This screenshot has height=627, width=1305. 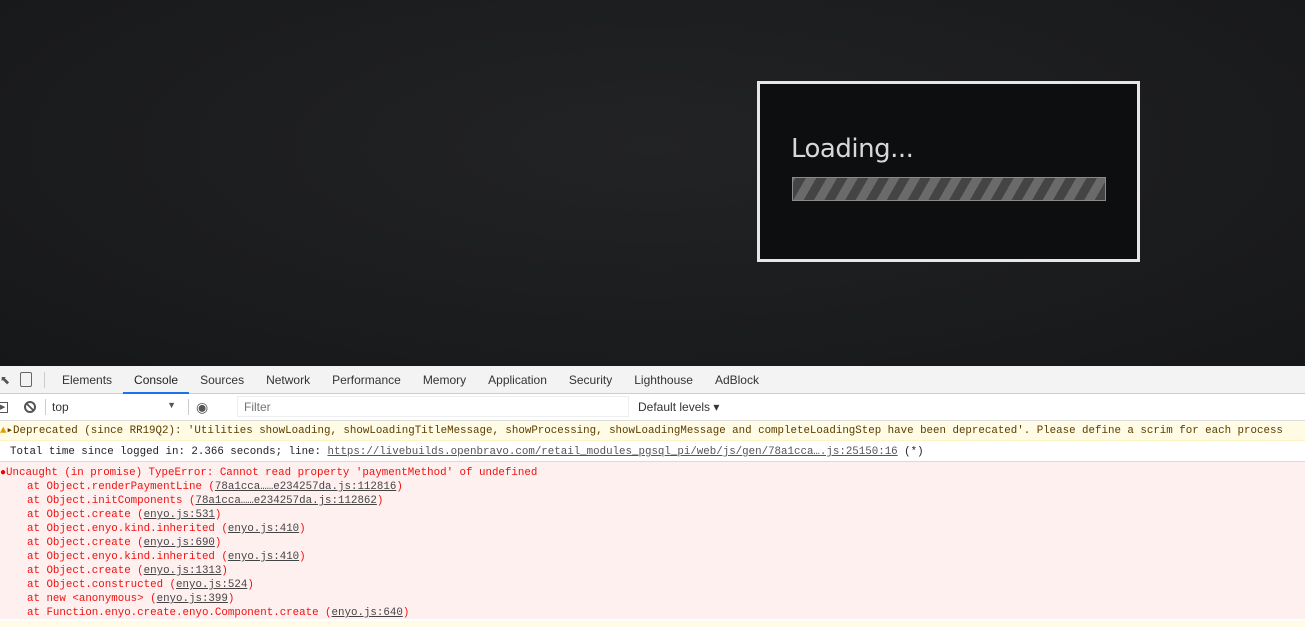 What do you see at coordinates (652, 599) in the screenshot?
I see `stack-frame: at new <anonymous> (enyo.js:399)` at bounding box center [652, 599].